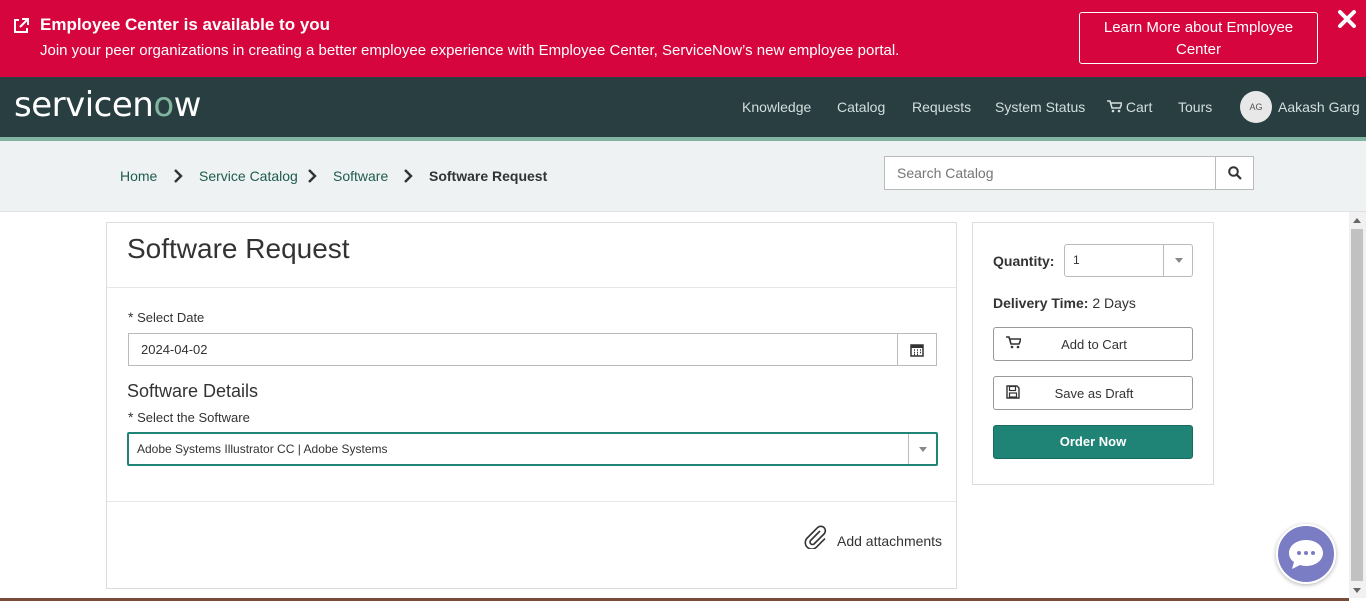 The width and height of the screenshot is (1366, 601). Describe the element at coordinates (21, 25) in the screenshot. I see `external-link-icon` at that location.